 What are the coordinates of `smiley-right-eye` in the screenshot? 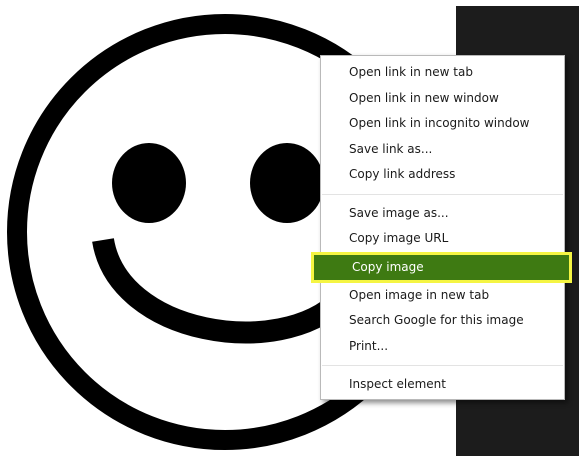 It's located at (287, 183).